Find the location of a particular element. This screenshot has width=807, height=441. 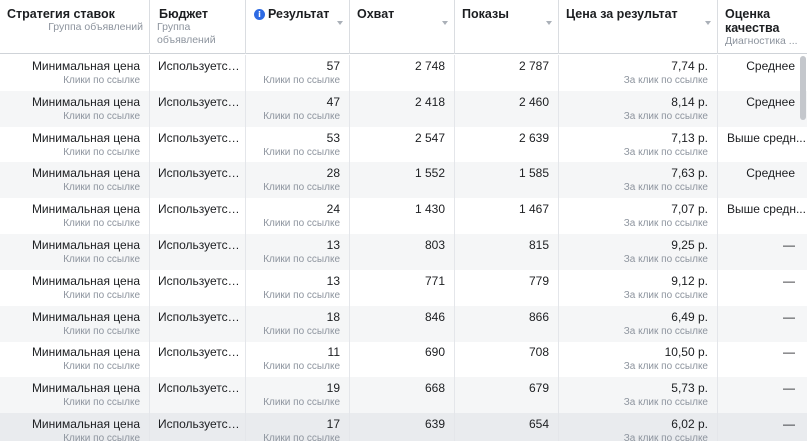

column-title: Цена за результат is located at coordinates (622, 14).